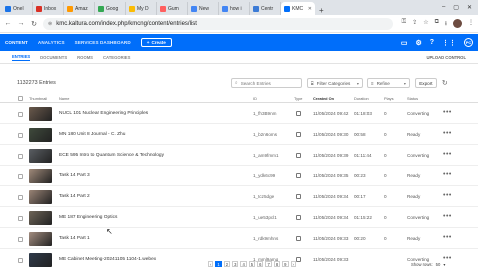 Image resolution: width=478 pixels, height=269 pixels. I want to click on settings-icon: ⚙, so click(418, 43).